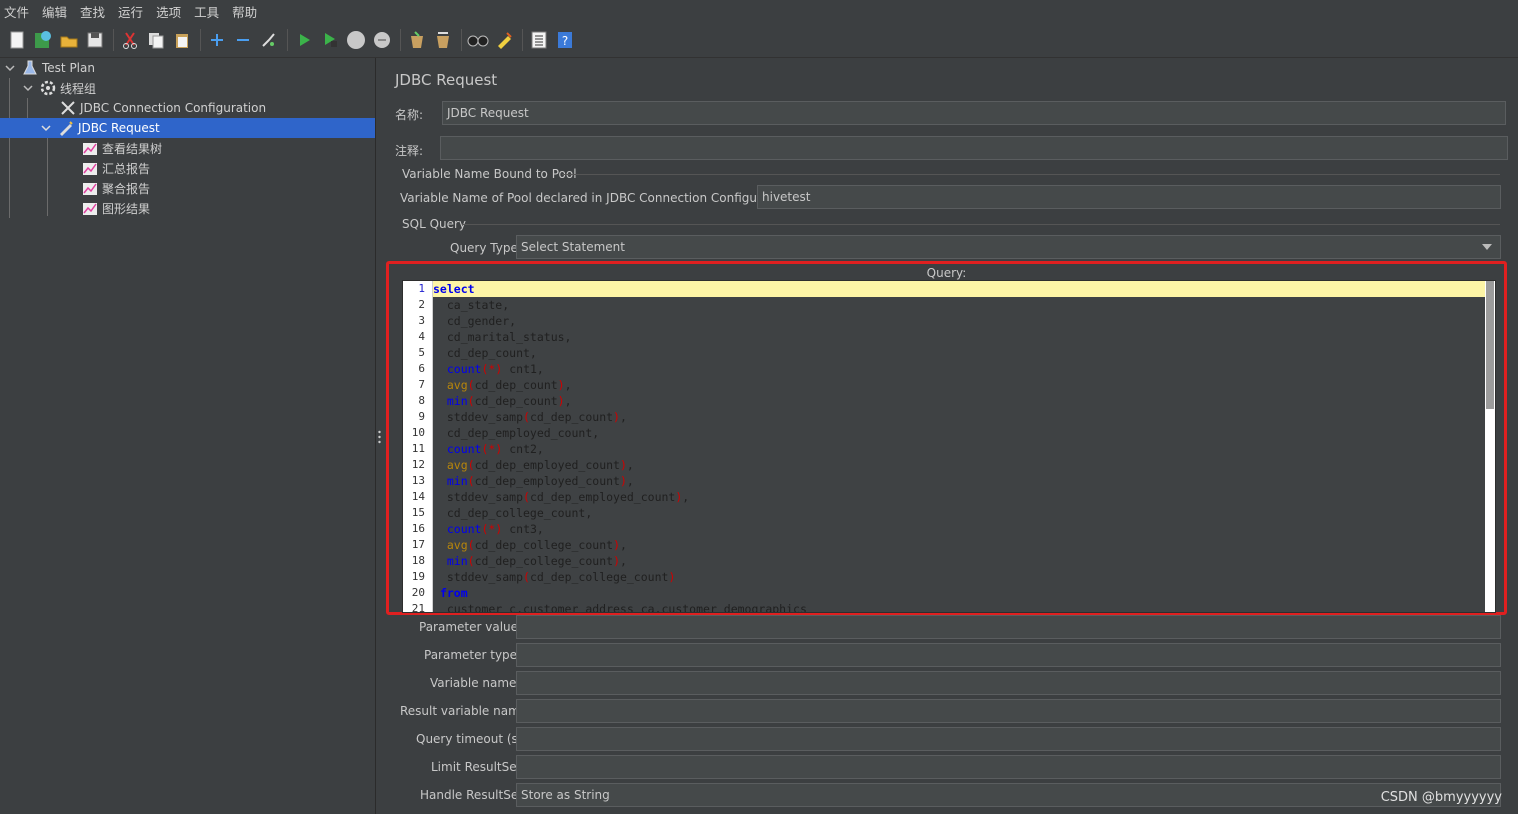 Image resolution: width=1518 pixels, height=814 pixels. Describe the element at coordinates (1008, 247) in the screenshot. I see `query-type-select: Select Statement` at that location.